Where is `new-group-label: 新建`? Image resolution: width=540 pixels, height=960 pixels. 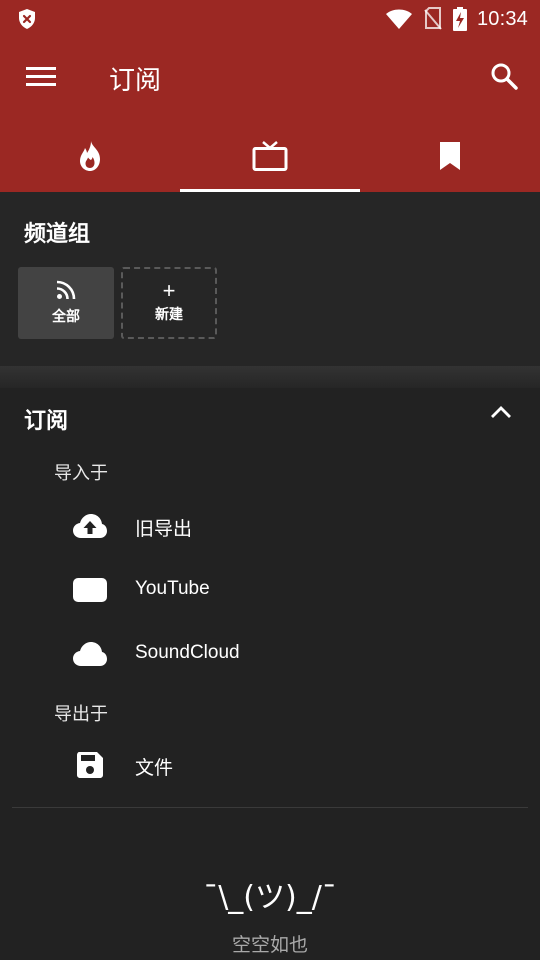 new-group-label: 新建 is located at coordinates (169, 314).